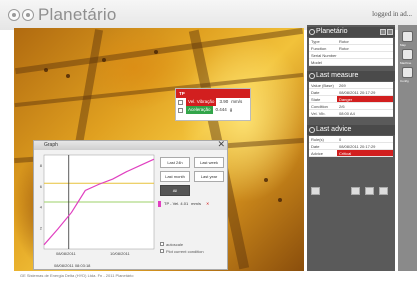 The image size is (417, 281). I want to click on y-tick-label: 2, so click(41, 228).